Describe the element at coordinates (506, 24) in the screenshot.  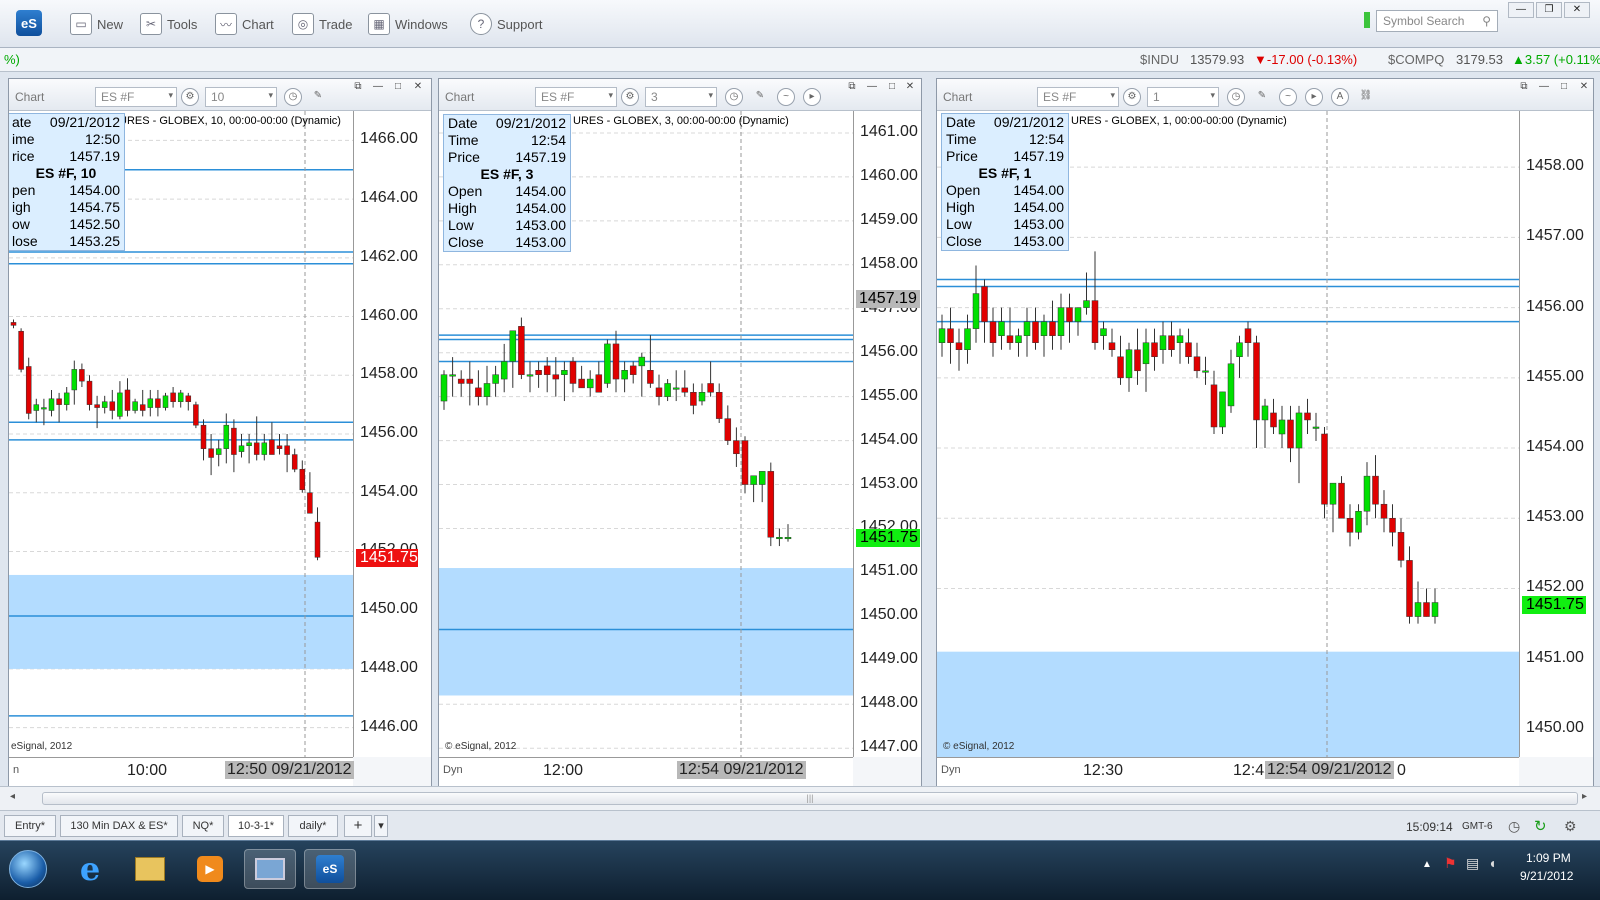
I see `support-button: ? Support` at that location.